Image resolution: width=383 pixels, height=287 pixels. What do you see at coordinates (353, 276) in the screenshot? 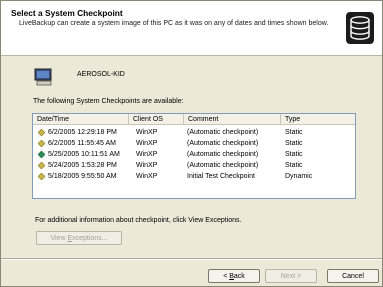
I see `cancel-button: Cancel` at bounding box center [353, 276].